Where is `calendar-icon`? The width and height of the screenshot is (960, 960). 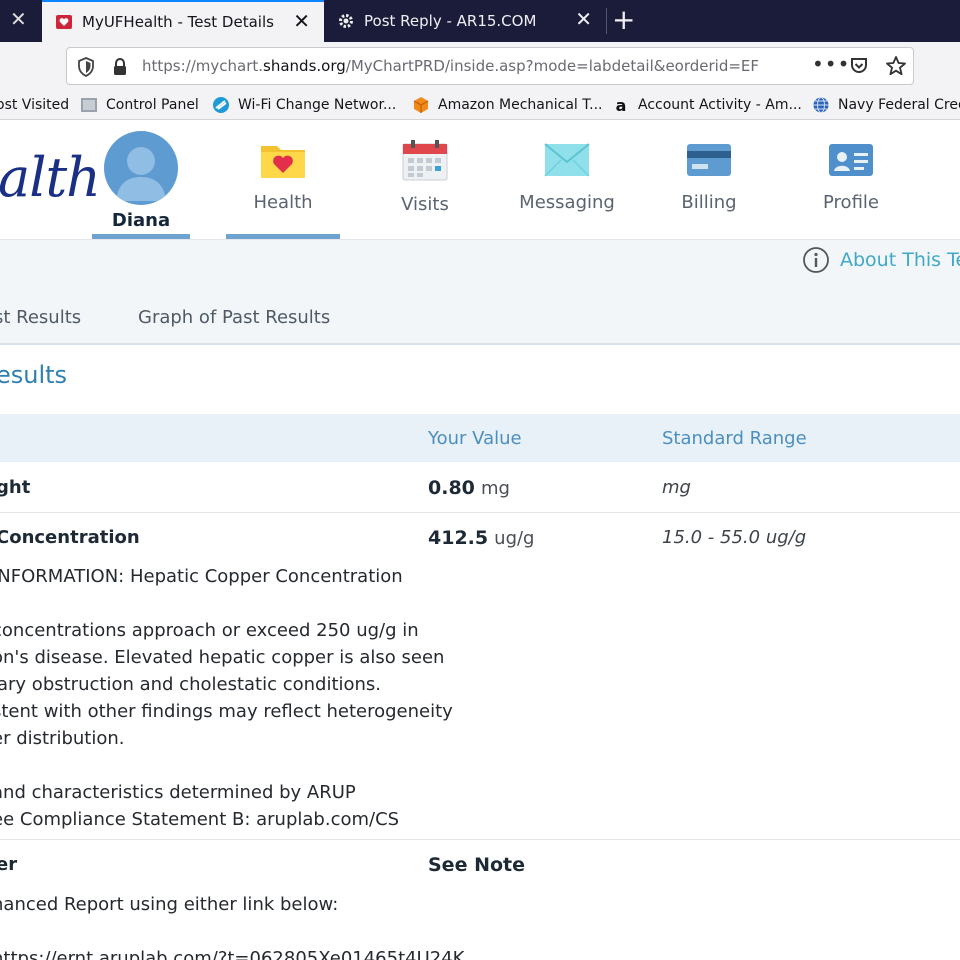
calendar-icon is located at coordinates (425, 160).